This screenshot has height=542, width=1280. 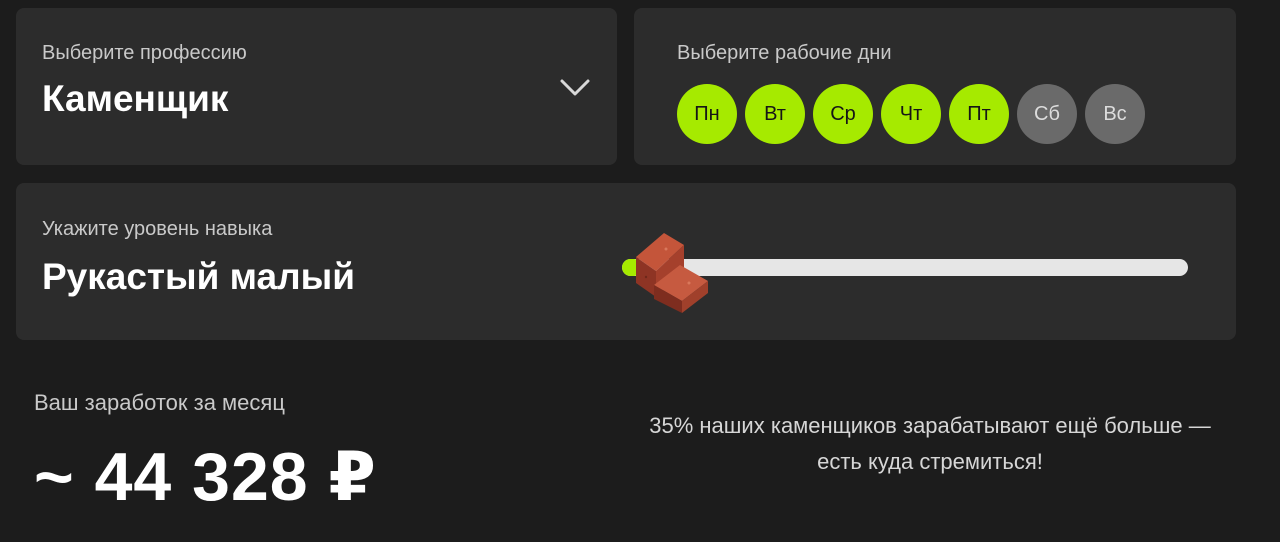 What do you see at coordinates (205, 477) in the screenshot?
I see `earnings-value: ~ 44 328 ₽` at bounding box center [205, 477].